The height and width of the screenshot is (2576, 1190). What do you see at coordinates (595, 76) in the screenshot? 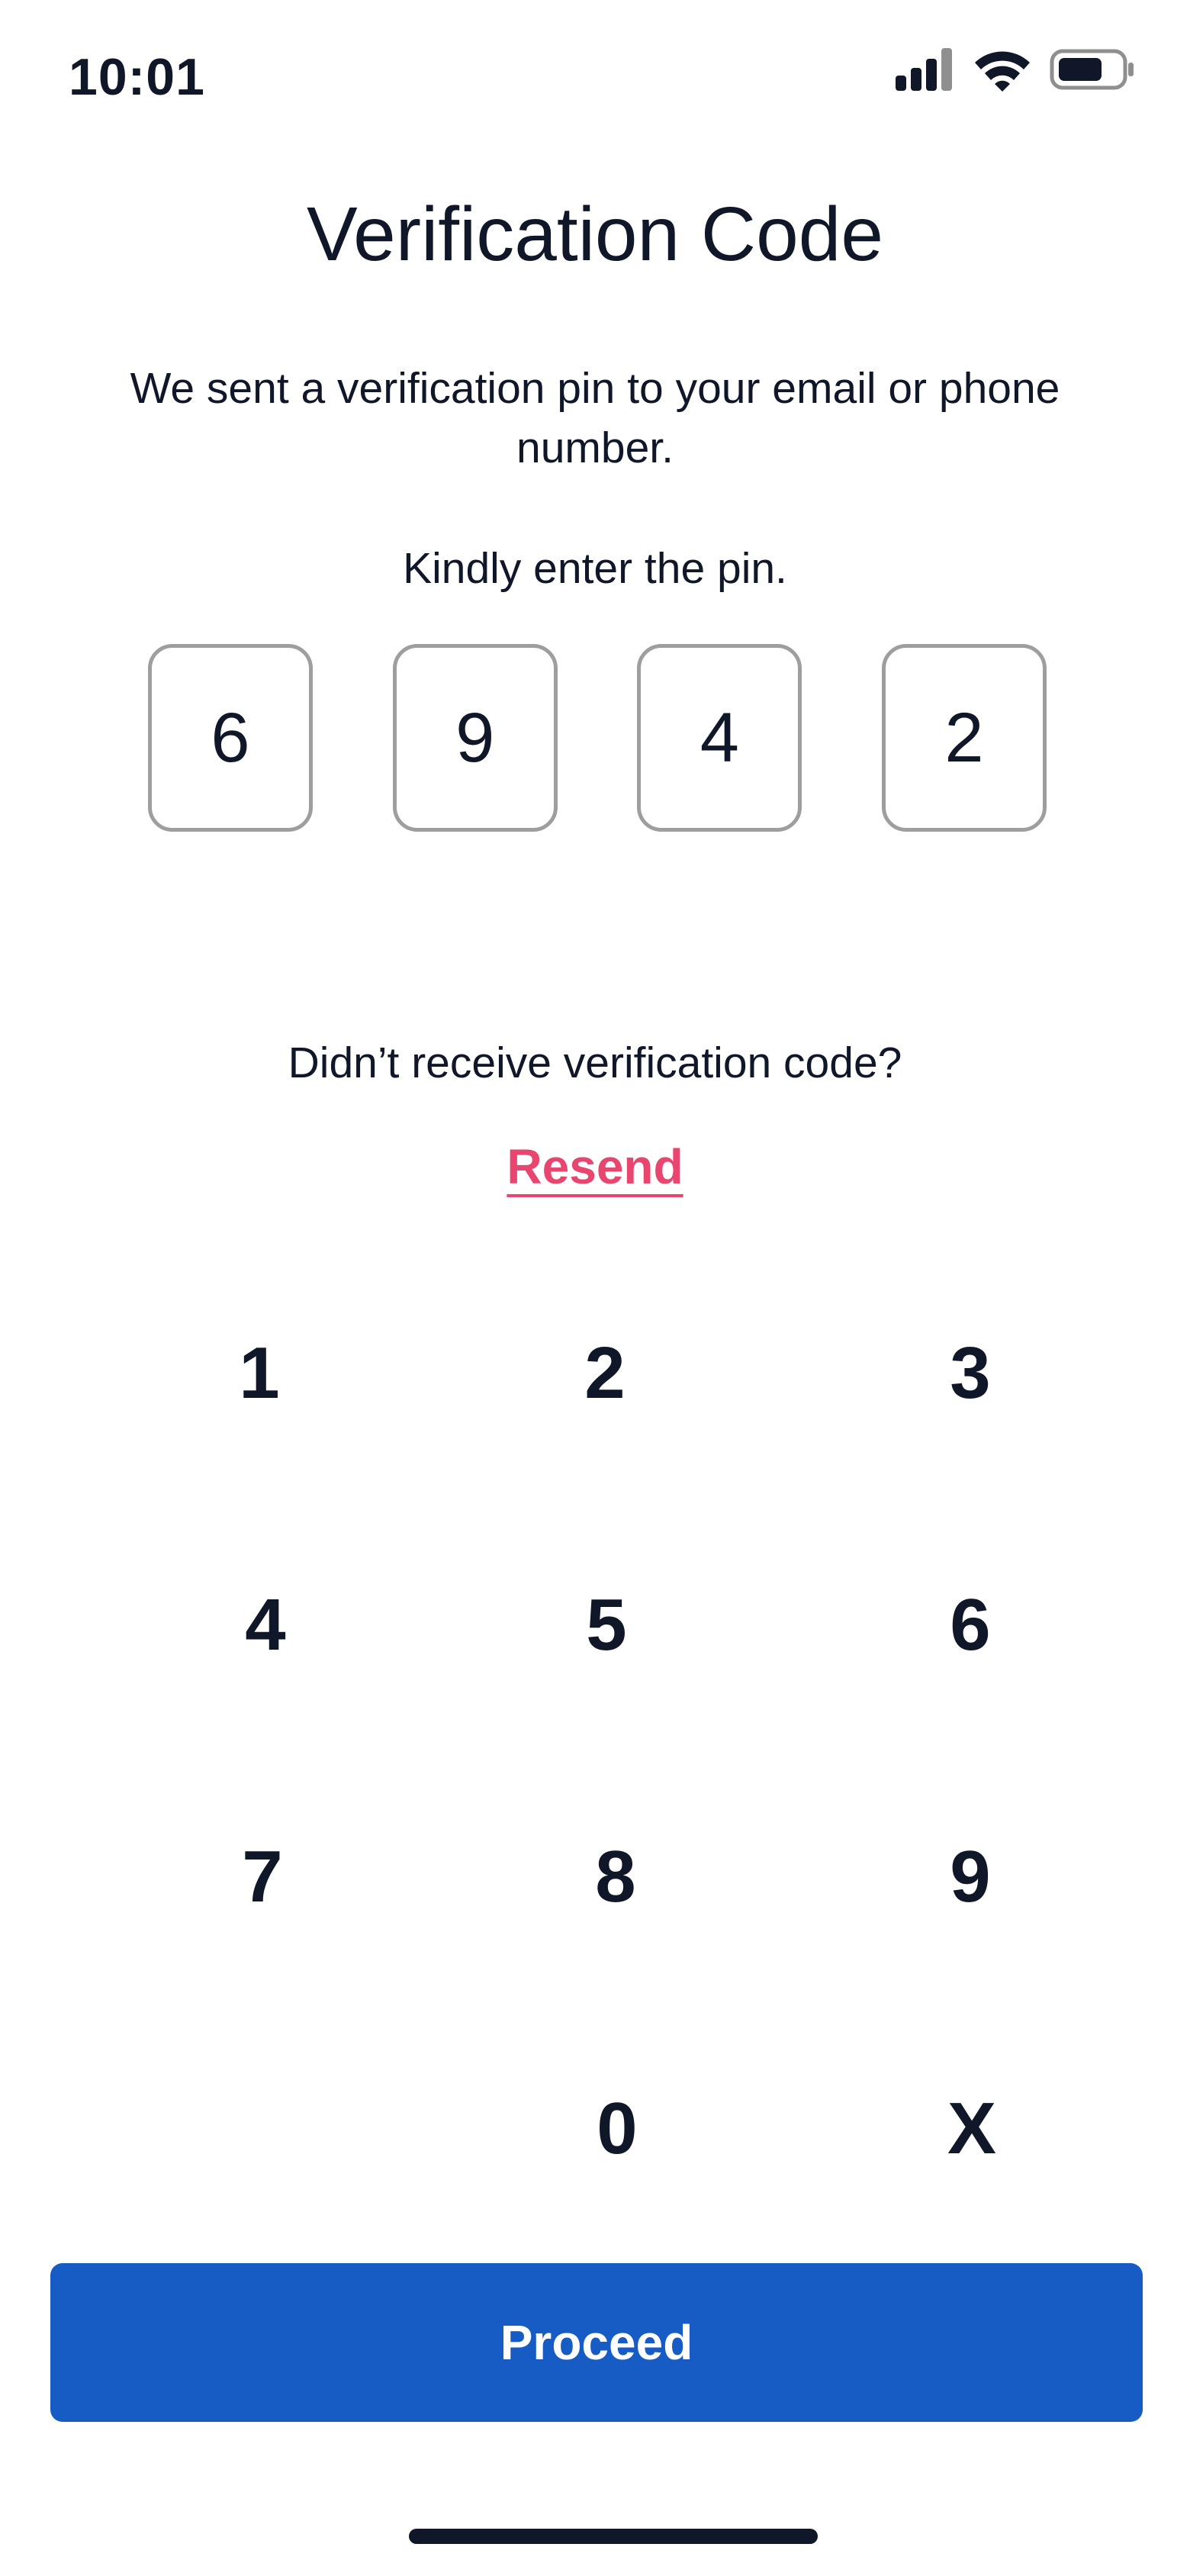
I see `status-bar: 10:01` at bounding box center [595, 76].